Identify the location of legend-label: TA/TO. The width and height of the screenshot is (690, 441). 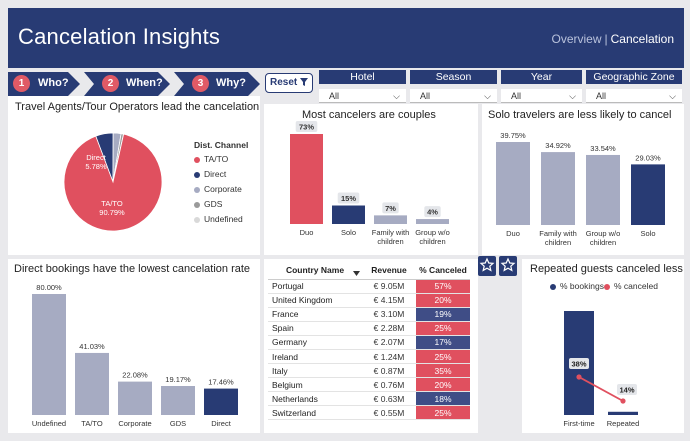
(216, 159).